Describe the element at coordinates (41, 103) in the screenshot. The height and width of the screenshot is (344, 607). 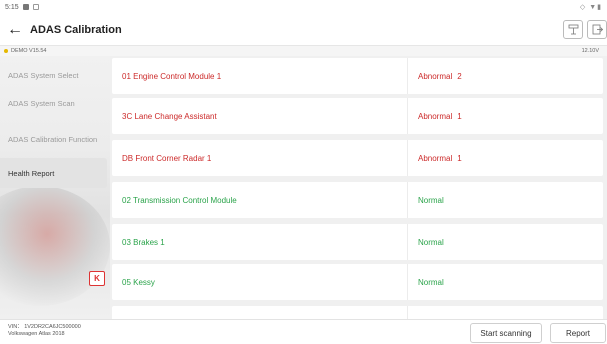
I see `sidebar-item-label: ADAS System Scan` at that location.